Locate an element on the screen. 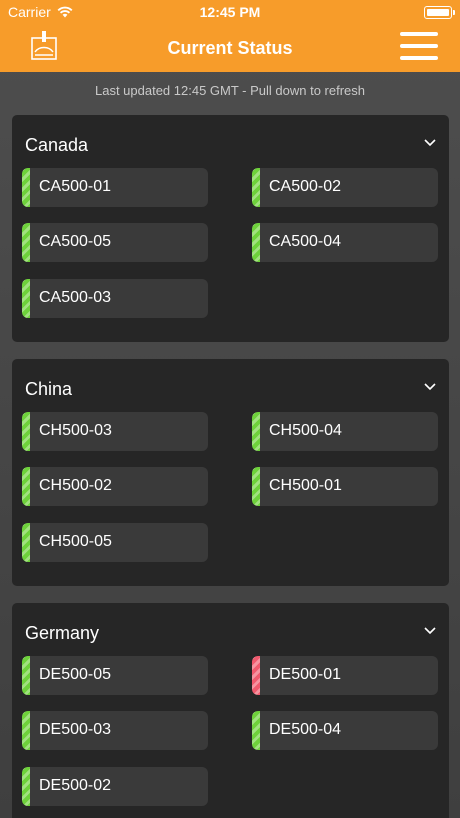  device-id: CA500-01 is located at coordinates (75, 186).